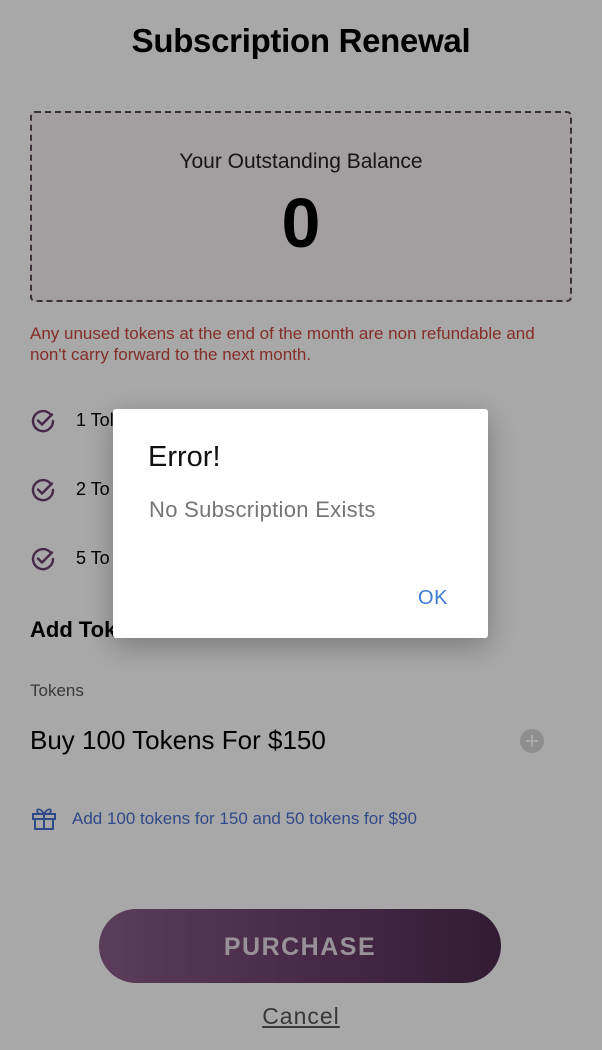  What do you see at coordinates (300, 523) in the screenshot?
I see `error-dialog: Error! No Subscription Exists OK` at bounding box center [300, 523].